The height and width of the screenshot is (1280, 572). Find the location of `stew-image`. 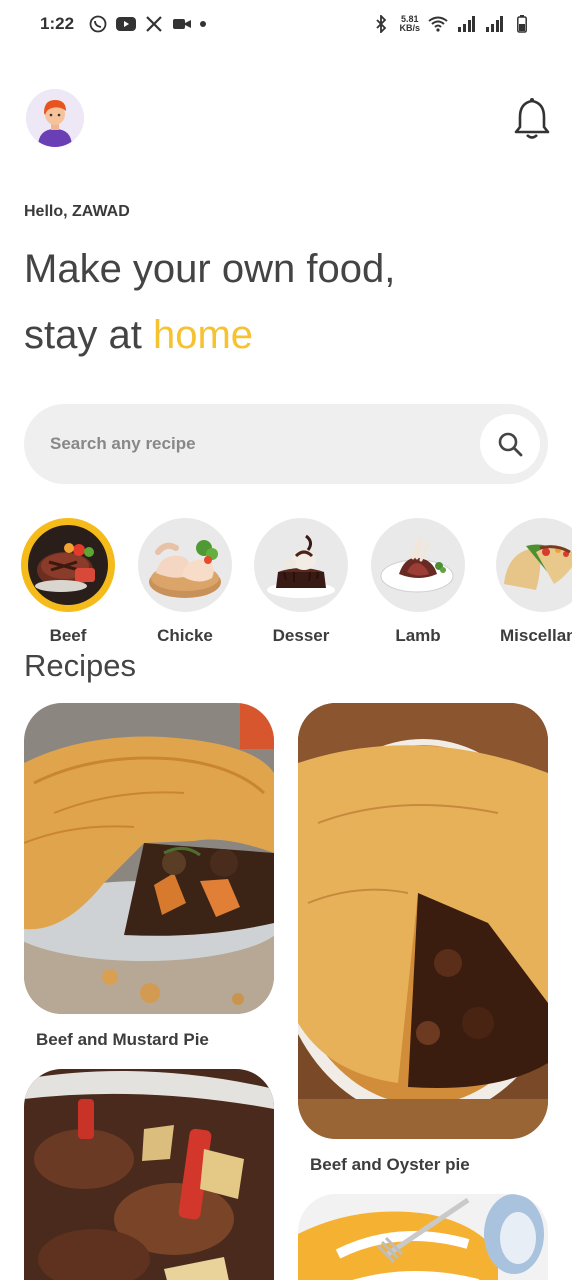

stew-image is located at coordinates (149, 1174).